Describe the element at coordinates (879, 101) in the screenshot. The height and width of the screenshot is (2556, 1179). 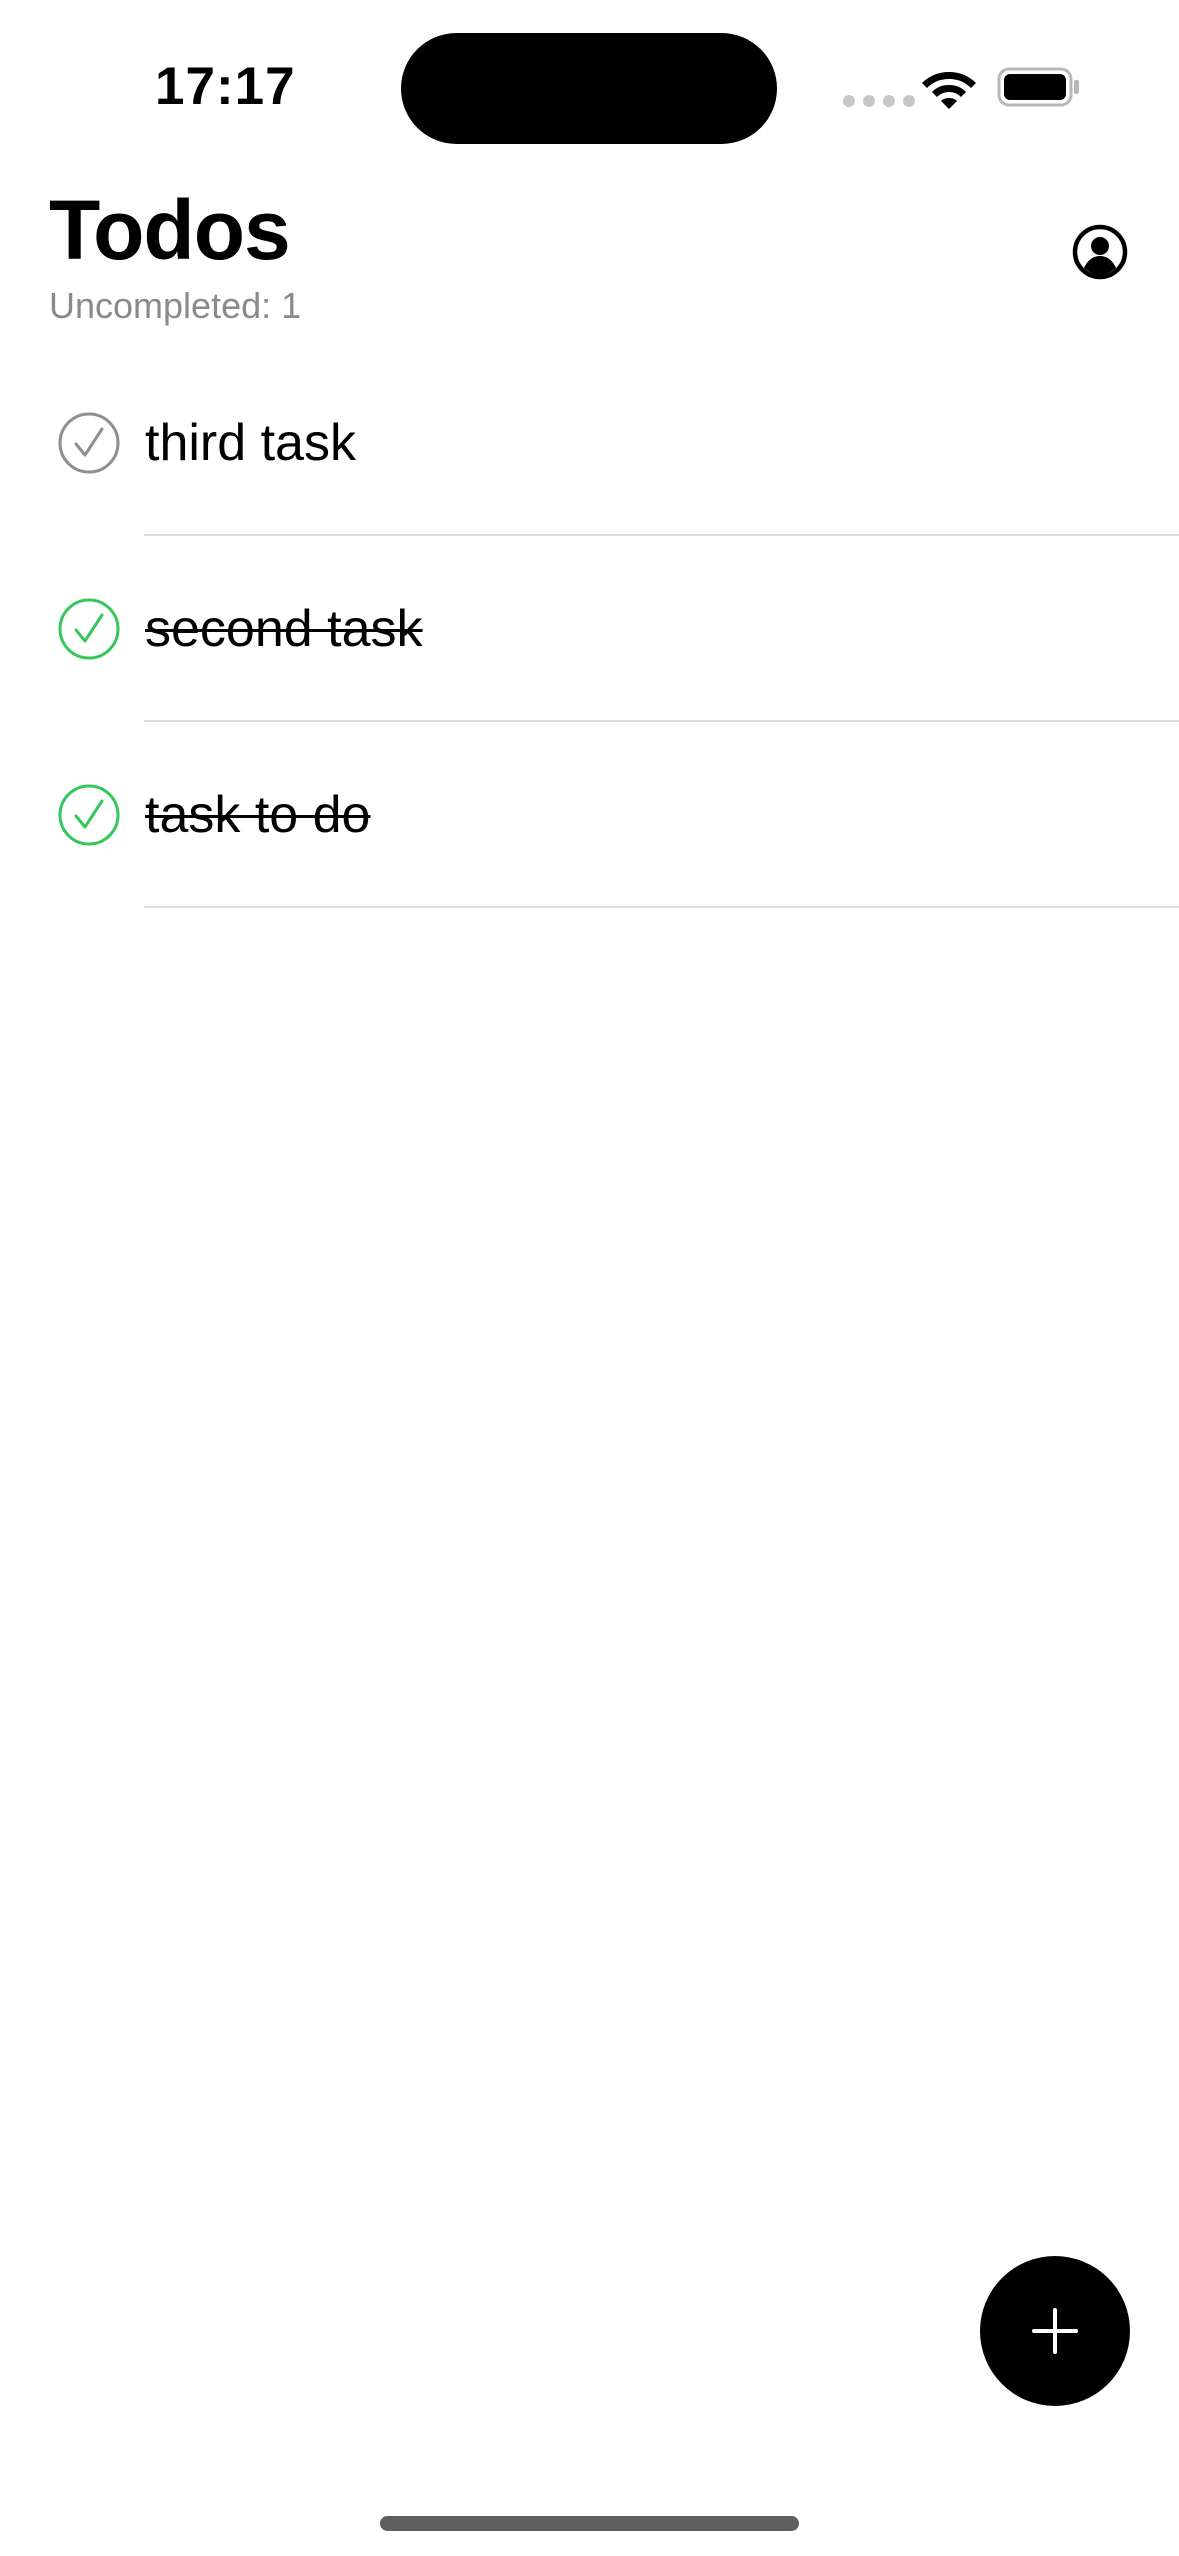
I see `cellular-signal-icon` at that location.